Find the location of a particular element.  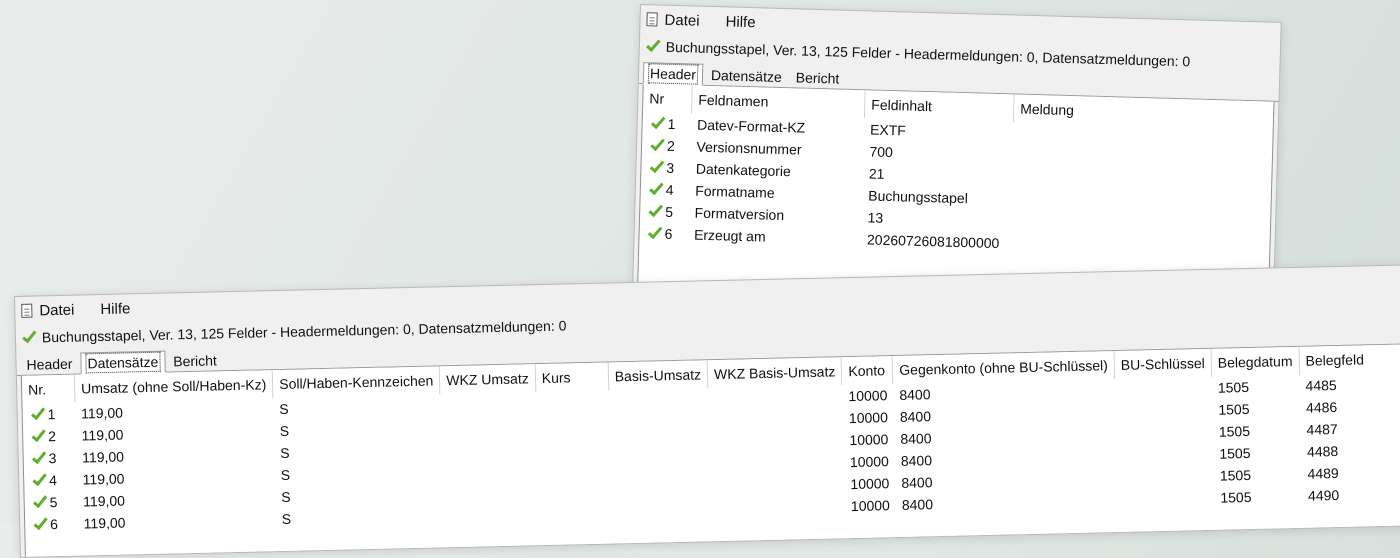

row-number: 6 is located at coordinates (668, 233).